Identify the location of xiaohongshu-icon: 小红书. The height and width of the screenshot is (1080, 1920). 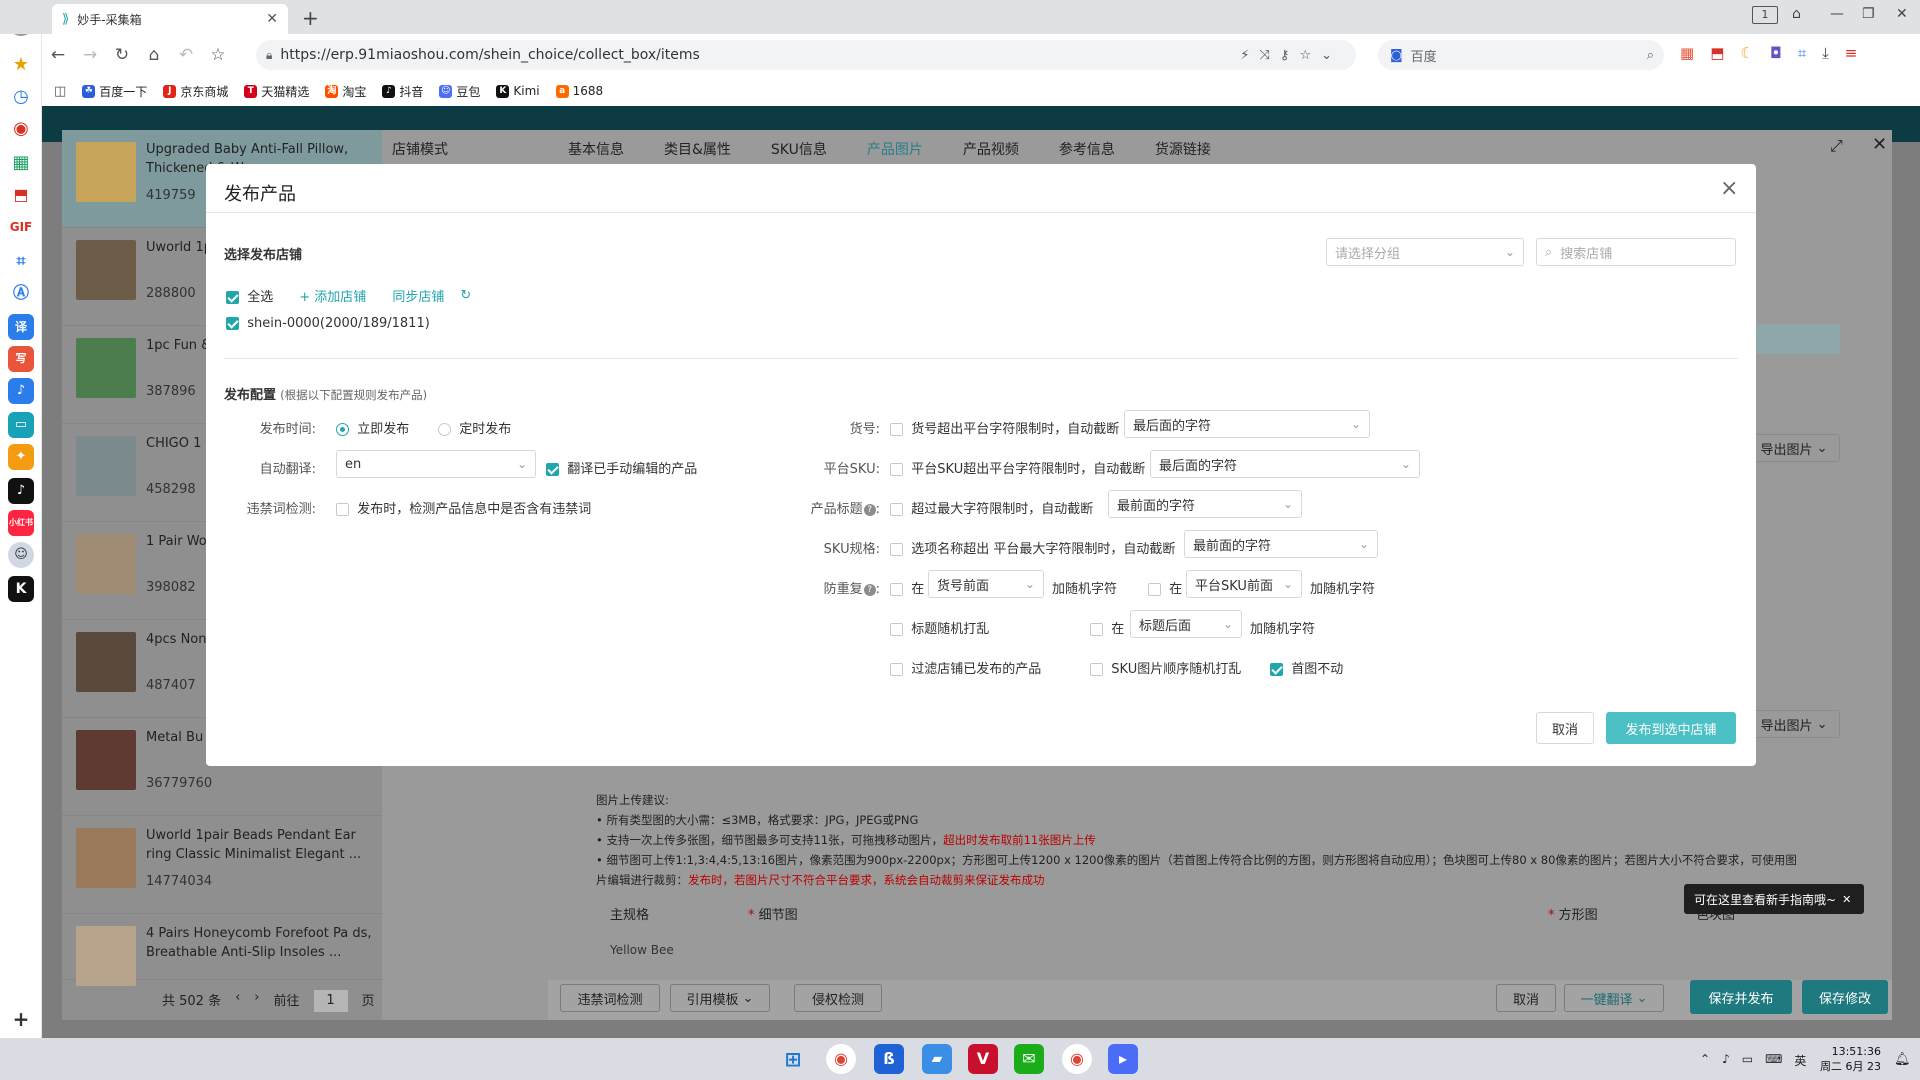
(21, 523).